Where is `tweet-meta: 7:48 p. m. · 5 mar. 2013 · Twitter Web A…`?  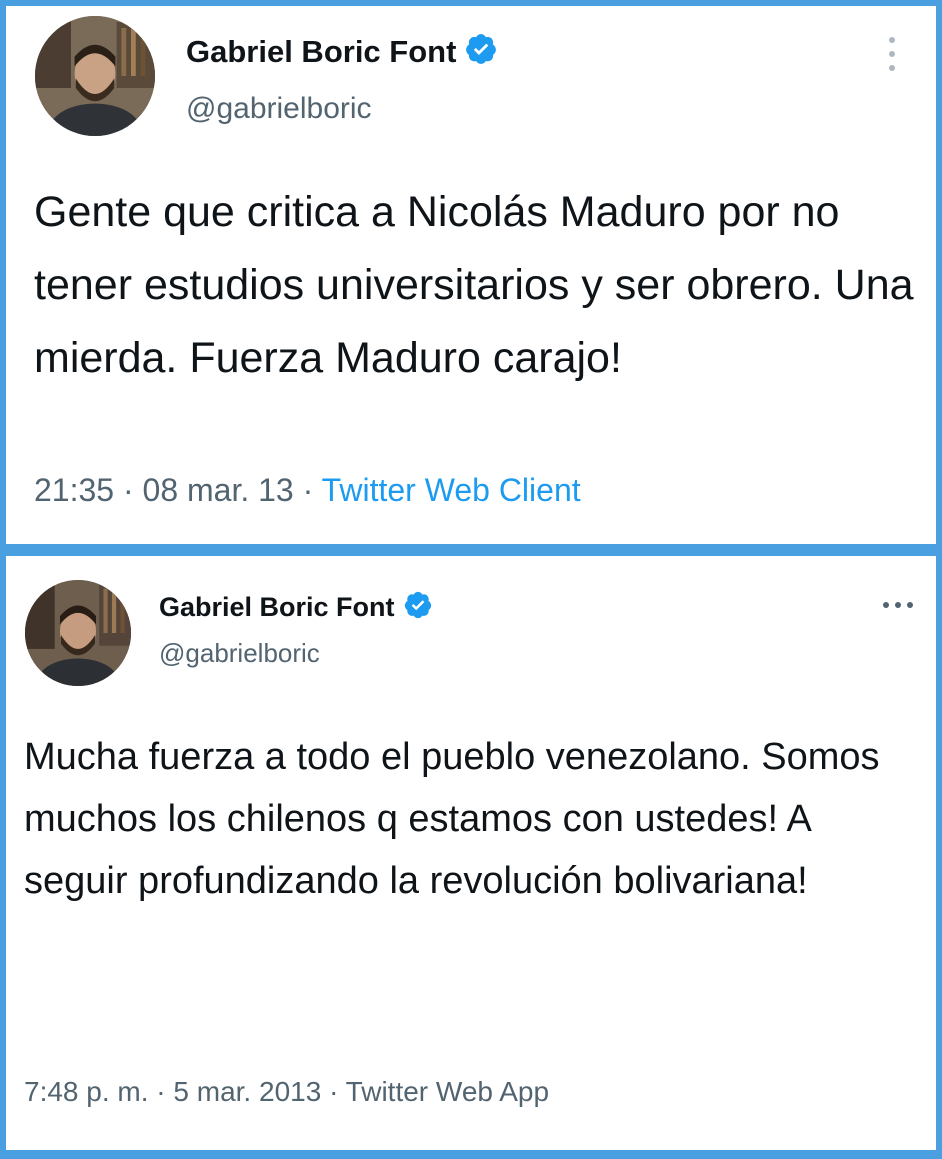 tweet-meta: 7:48 p. m. · 5 mar. 2013 · Twitter Web A… is located at coordinates (286, 1092).